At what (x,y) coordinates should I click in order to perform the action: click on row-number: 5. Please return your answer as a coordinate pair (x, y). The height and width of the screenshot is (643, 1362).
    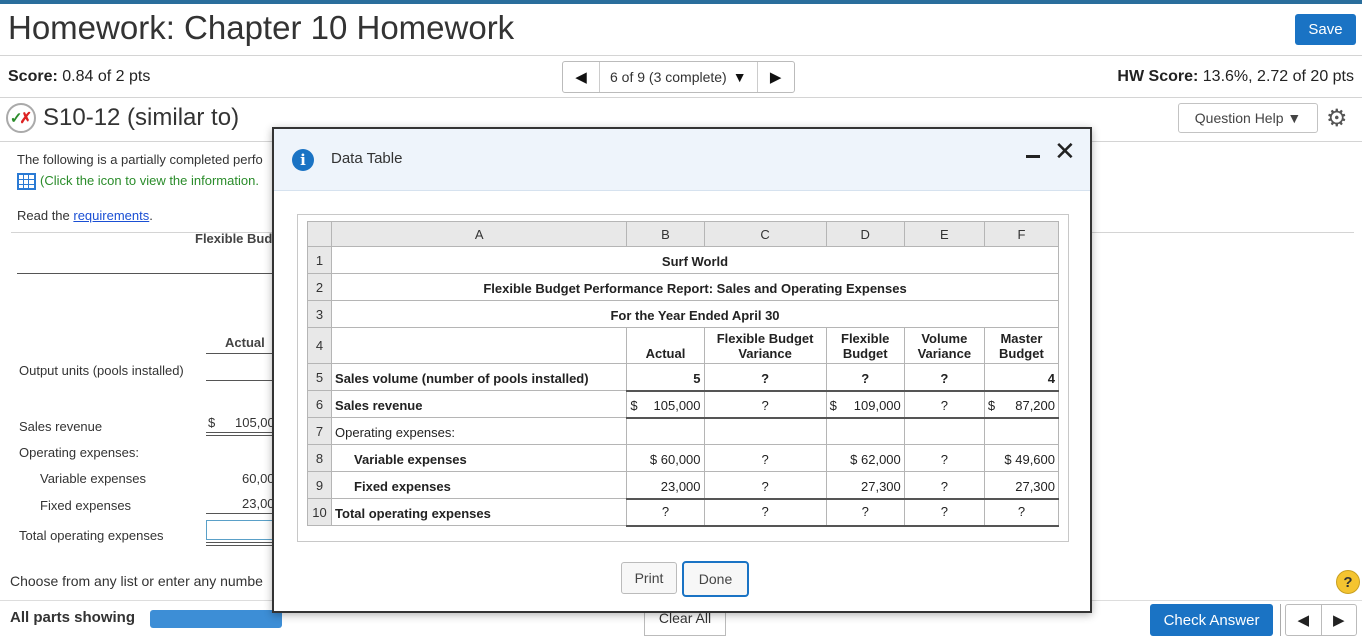
    Looking at the image, I should click on (319, 377).